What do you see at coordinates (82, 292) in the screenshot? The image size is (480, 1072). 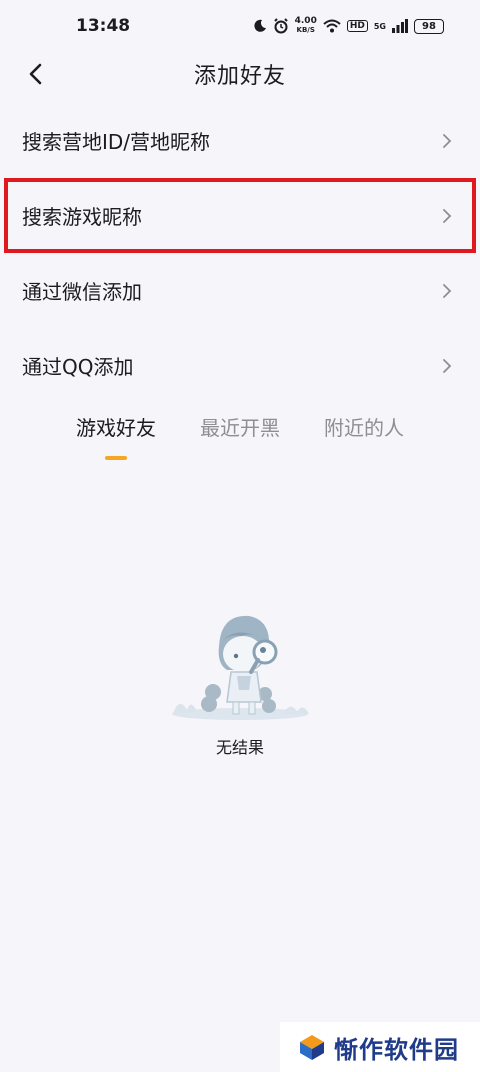 I see `menu-item-label: 通过微信添加` at bounding box center [82, 292].